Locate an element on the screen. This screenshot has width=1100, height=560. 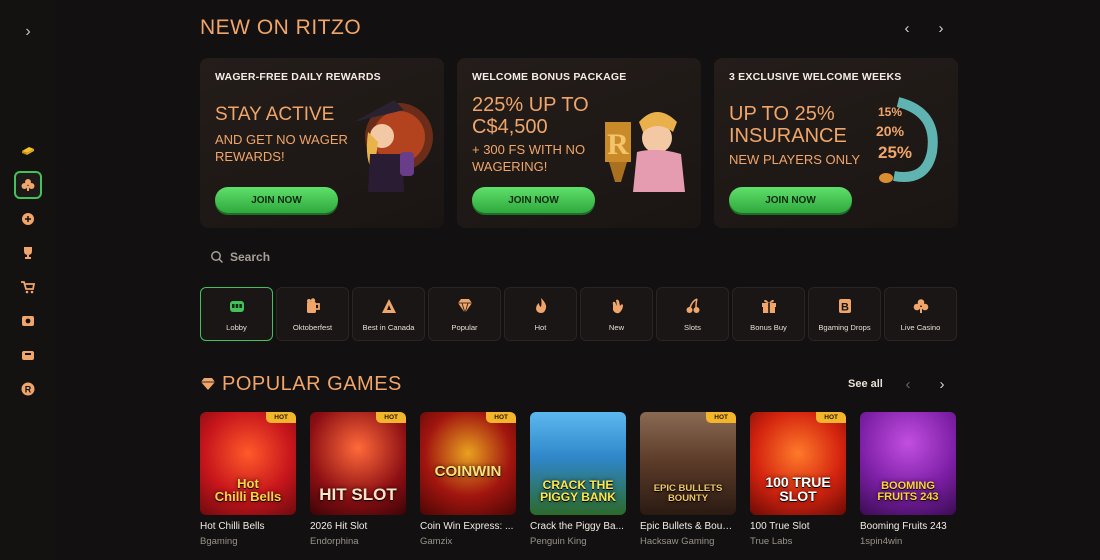
gift-ticket-icon is located at coordinates (28, 355).